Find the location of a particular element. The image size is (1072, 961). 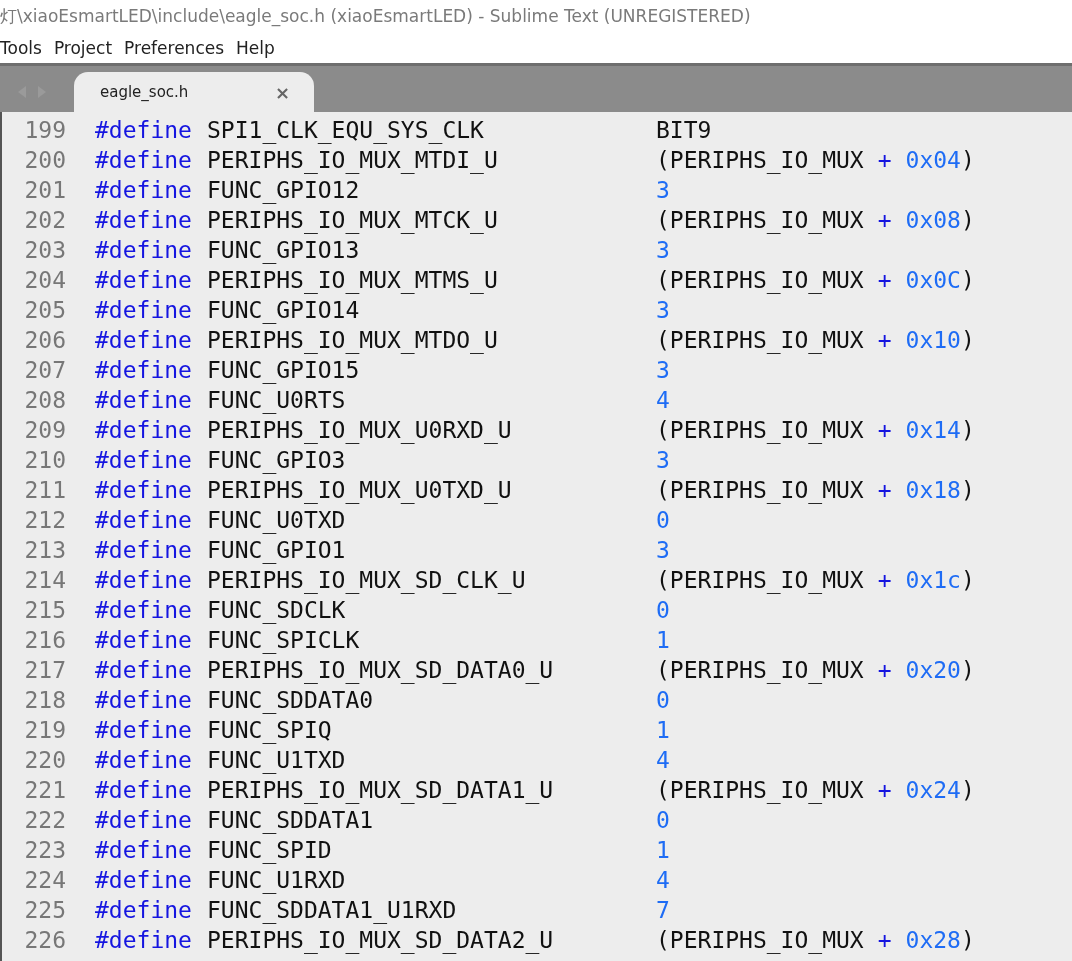

number-literal: 0x1c is located at coordinates (933, 580).